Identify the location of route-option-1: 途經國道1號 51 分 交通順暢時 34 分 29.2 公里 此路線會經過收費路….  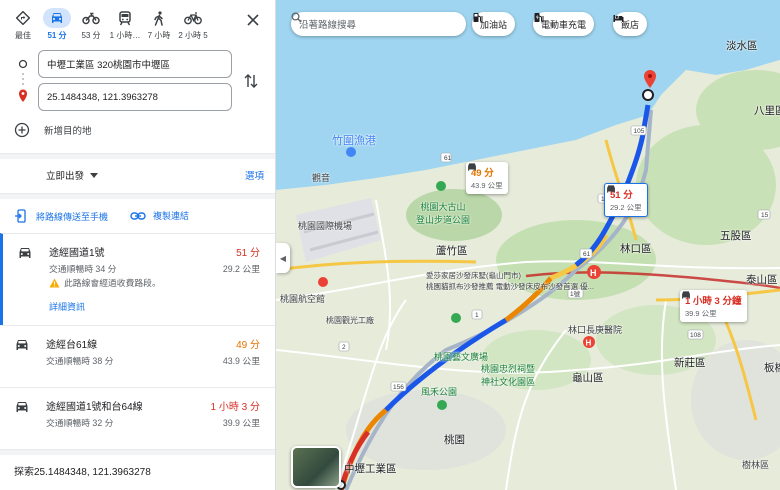
(137, 279).